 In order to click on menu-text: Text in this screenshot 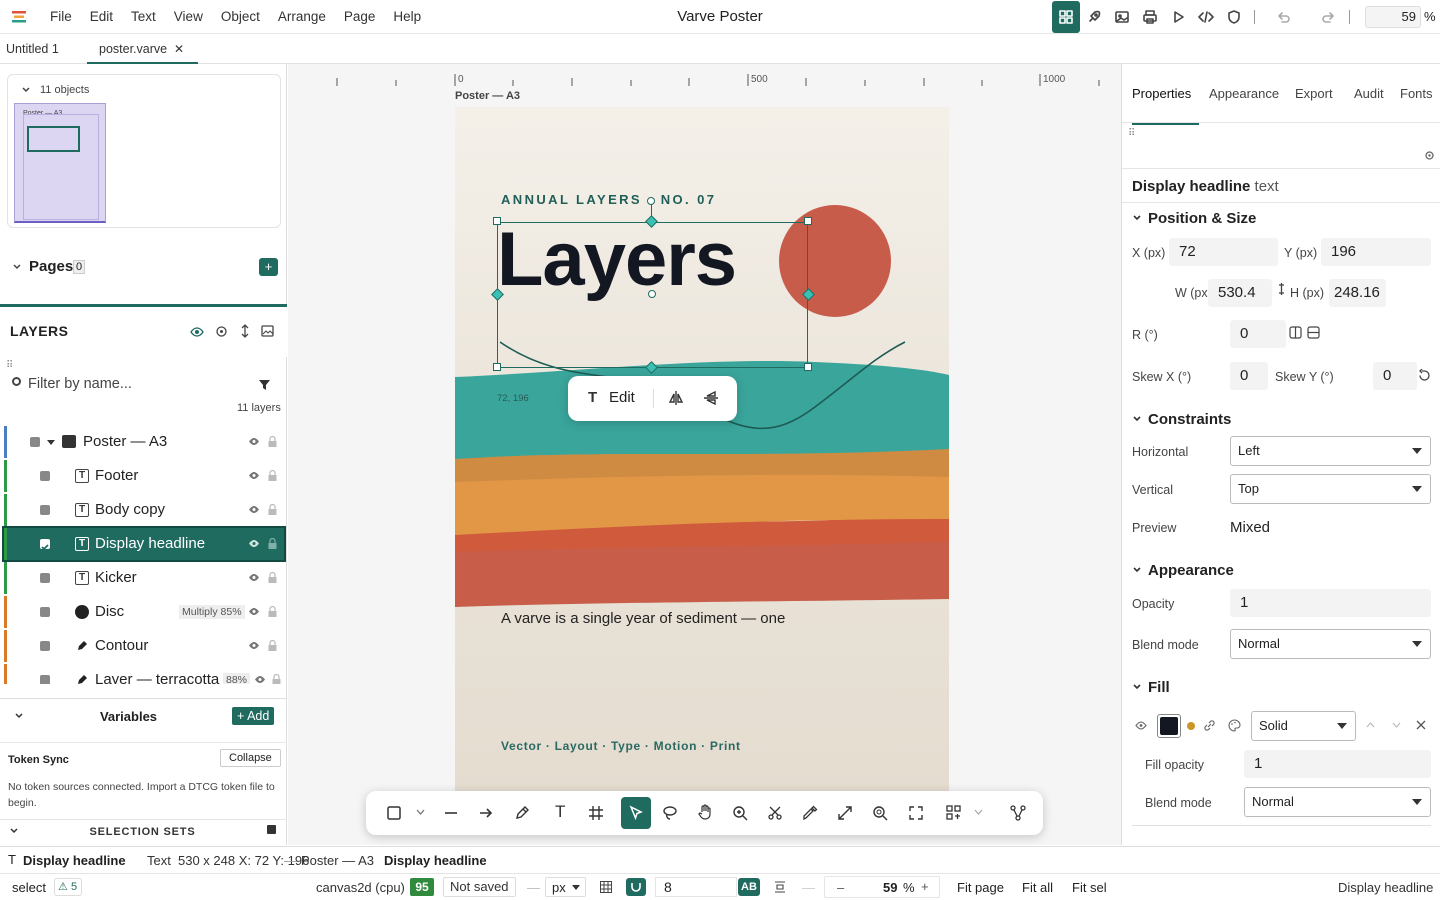, I will do `click(143, 17)`.